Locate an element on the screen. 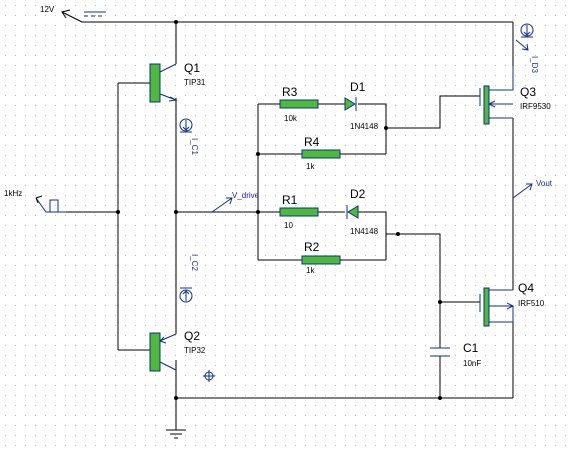  resistor-r2: R2 1k is located at coordinates (321, 257).